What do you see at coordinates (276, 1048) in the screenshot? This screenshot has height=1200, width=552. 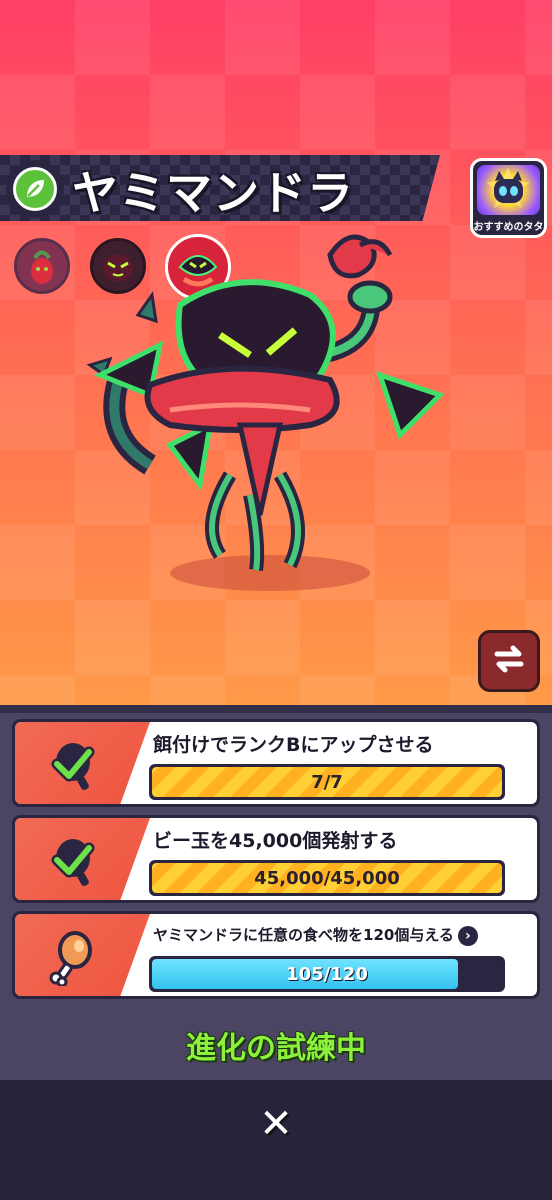 I see `evolution-status: 進化の試練中` at bounding box center [276, 1048].